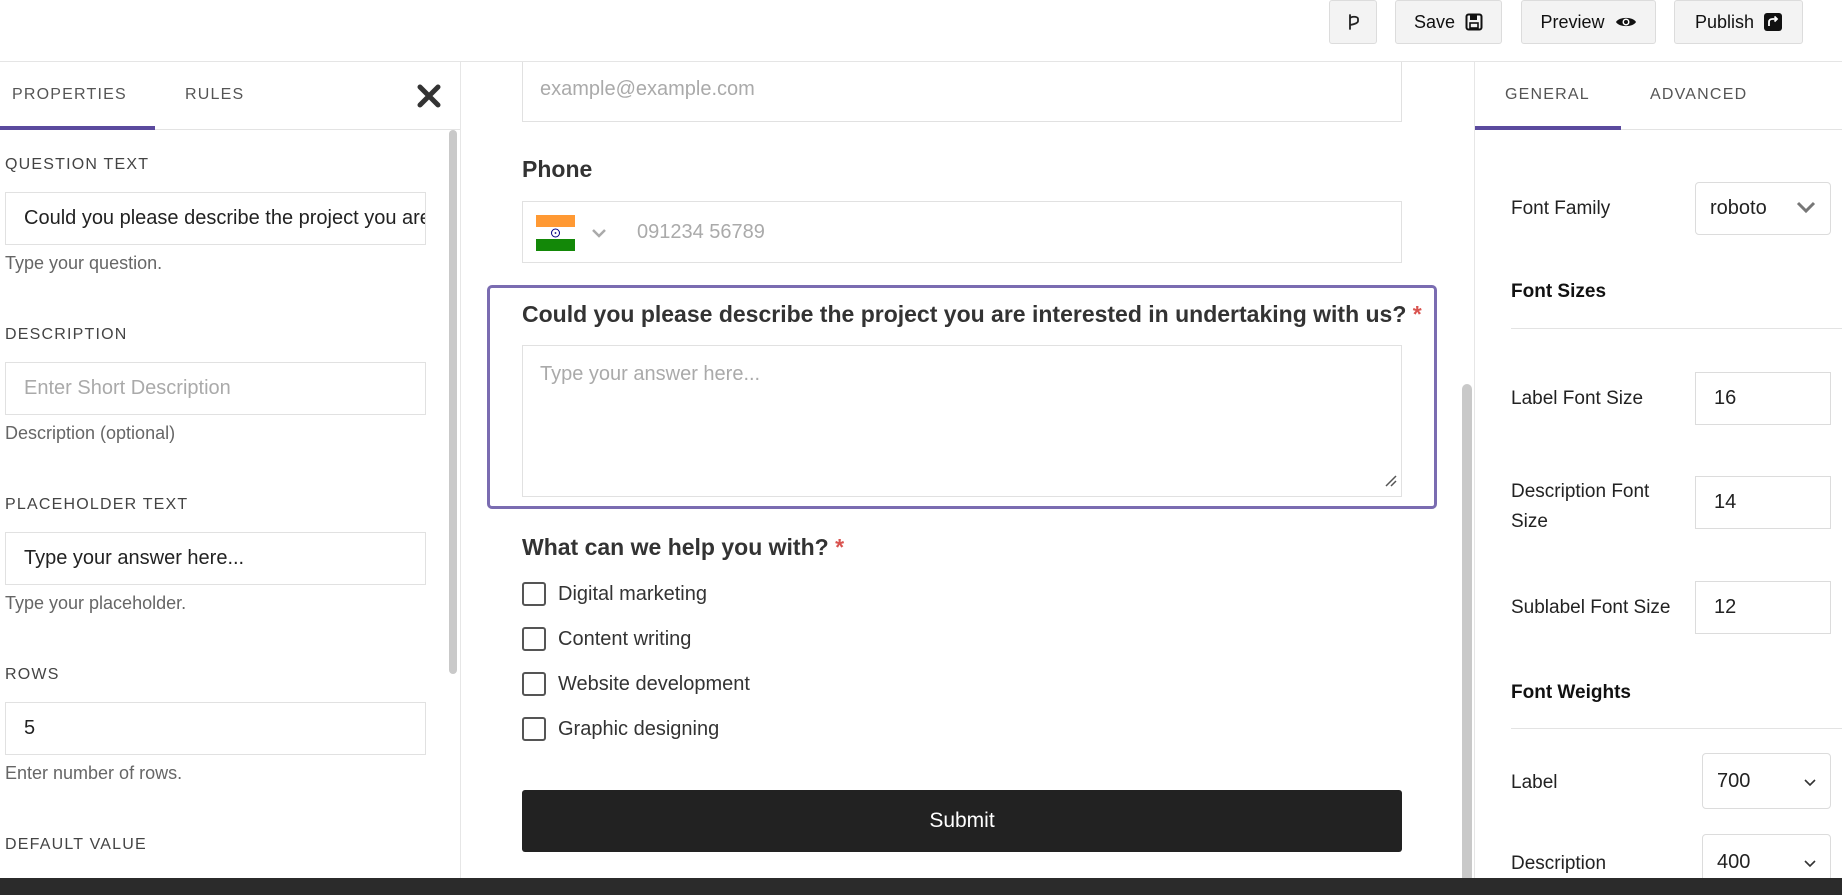  Describe the element at coordinates (90, 433) in the screenshot. I see `description-hint: Description (optional)` at that location.